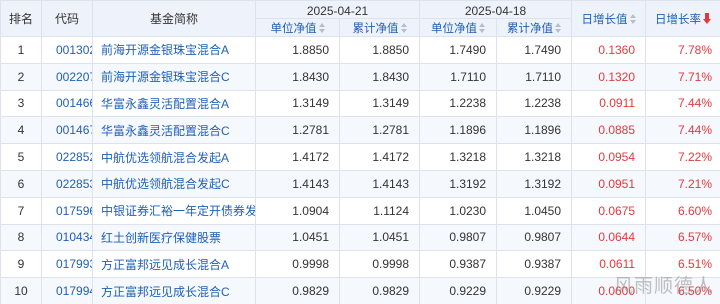 The height and width of the screenshot is (304, 720). Describe the element at coordinates (21, 290) in the screenshot. I see `rank-cell: 10` at that location.